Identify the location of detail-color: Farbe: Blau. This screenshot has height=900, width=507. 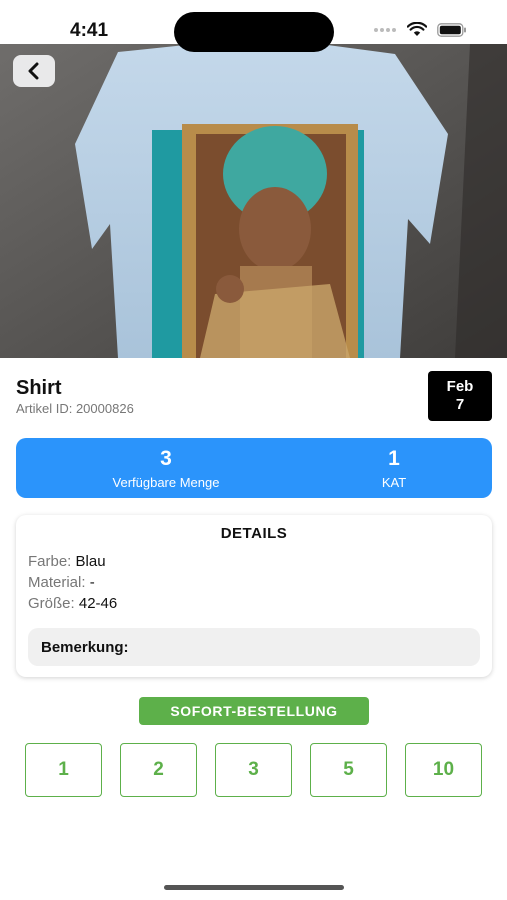
(67, 561).